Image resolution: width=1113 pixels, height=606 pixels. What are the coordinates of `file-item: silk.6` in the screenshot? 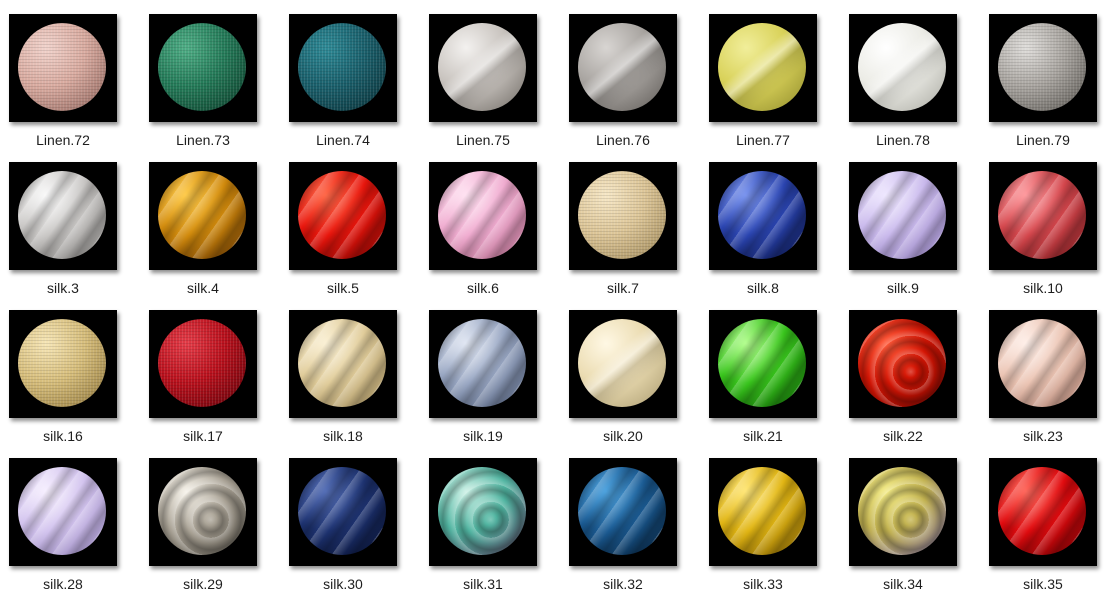 It's located at (499, 236).